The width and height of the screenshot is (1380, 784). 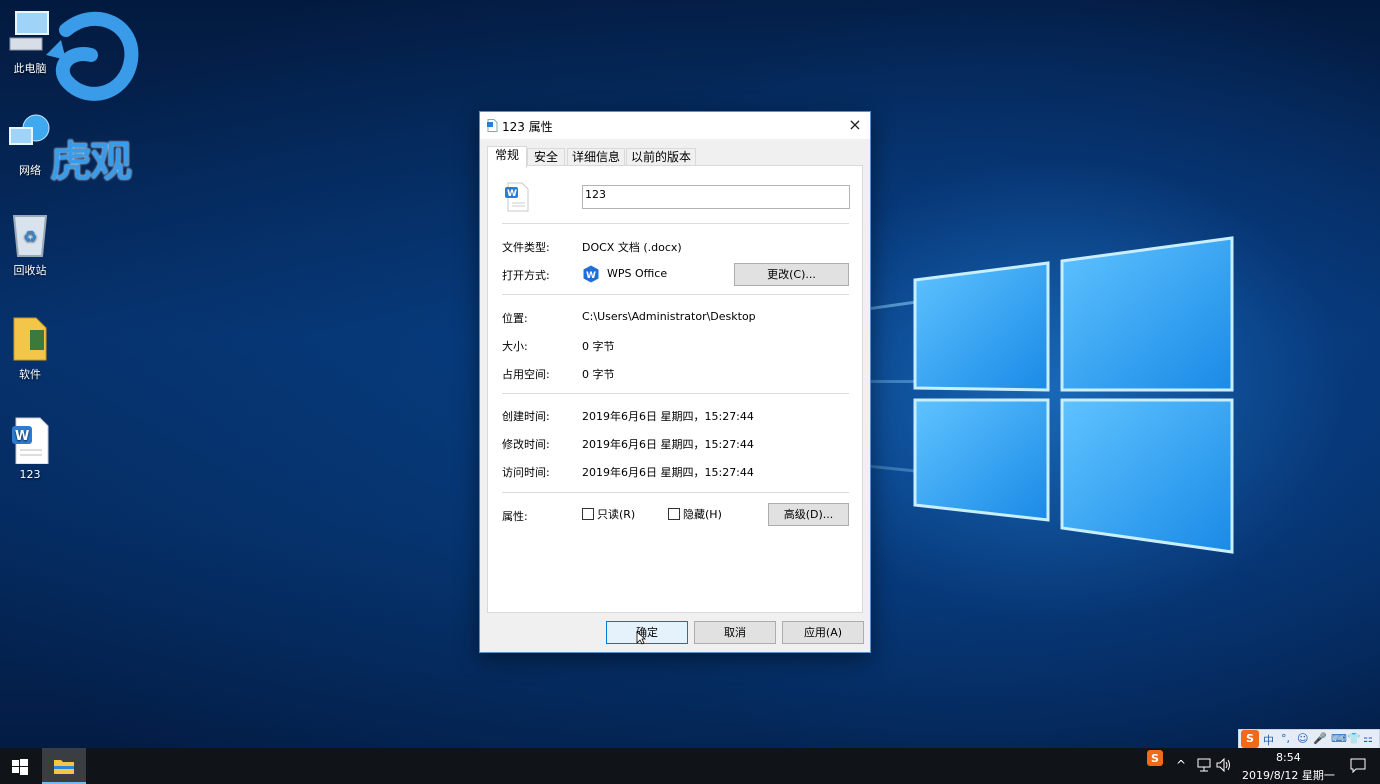 I want to click on wps-office-icon: W, so click(x=591, y=274).